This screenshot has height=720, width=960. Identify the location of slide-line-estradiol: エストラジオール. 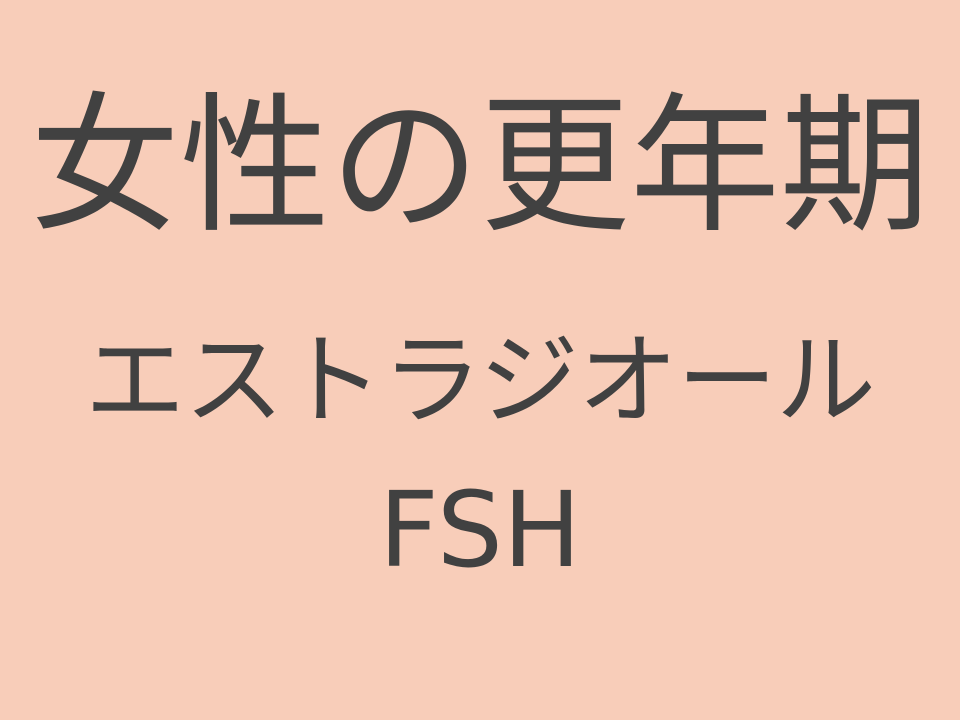
(480, 380).